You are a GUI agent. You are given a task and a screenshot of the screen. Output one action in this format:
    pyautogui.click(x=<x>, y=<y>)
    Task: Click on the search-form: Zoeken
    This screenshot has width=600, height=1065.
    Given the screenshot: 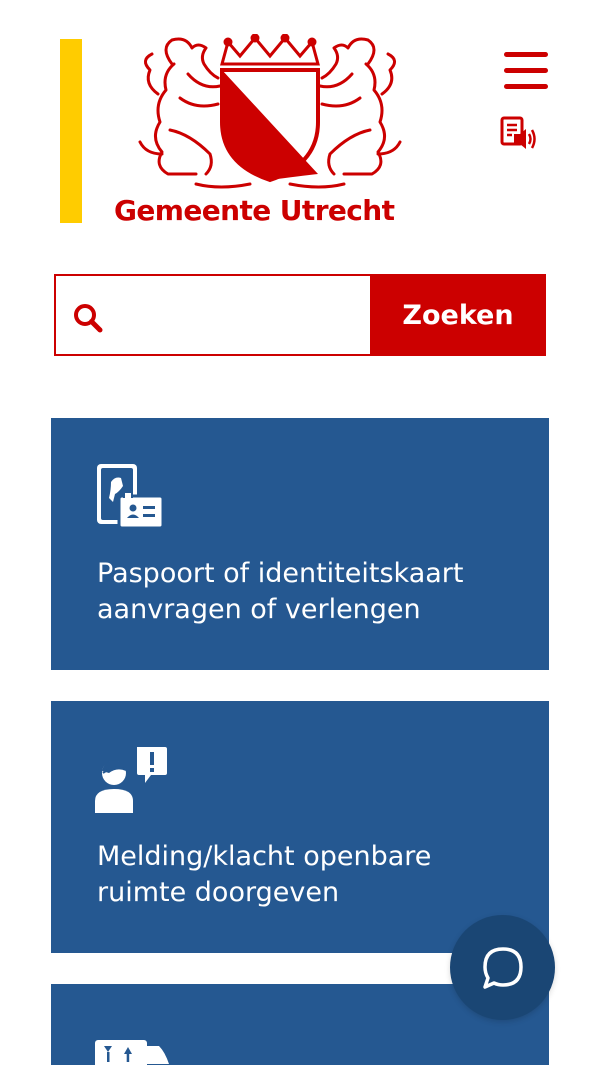 What is the action you would take?
    pyautogui.click(x=300, y=315)
    